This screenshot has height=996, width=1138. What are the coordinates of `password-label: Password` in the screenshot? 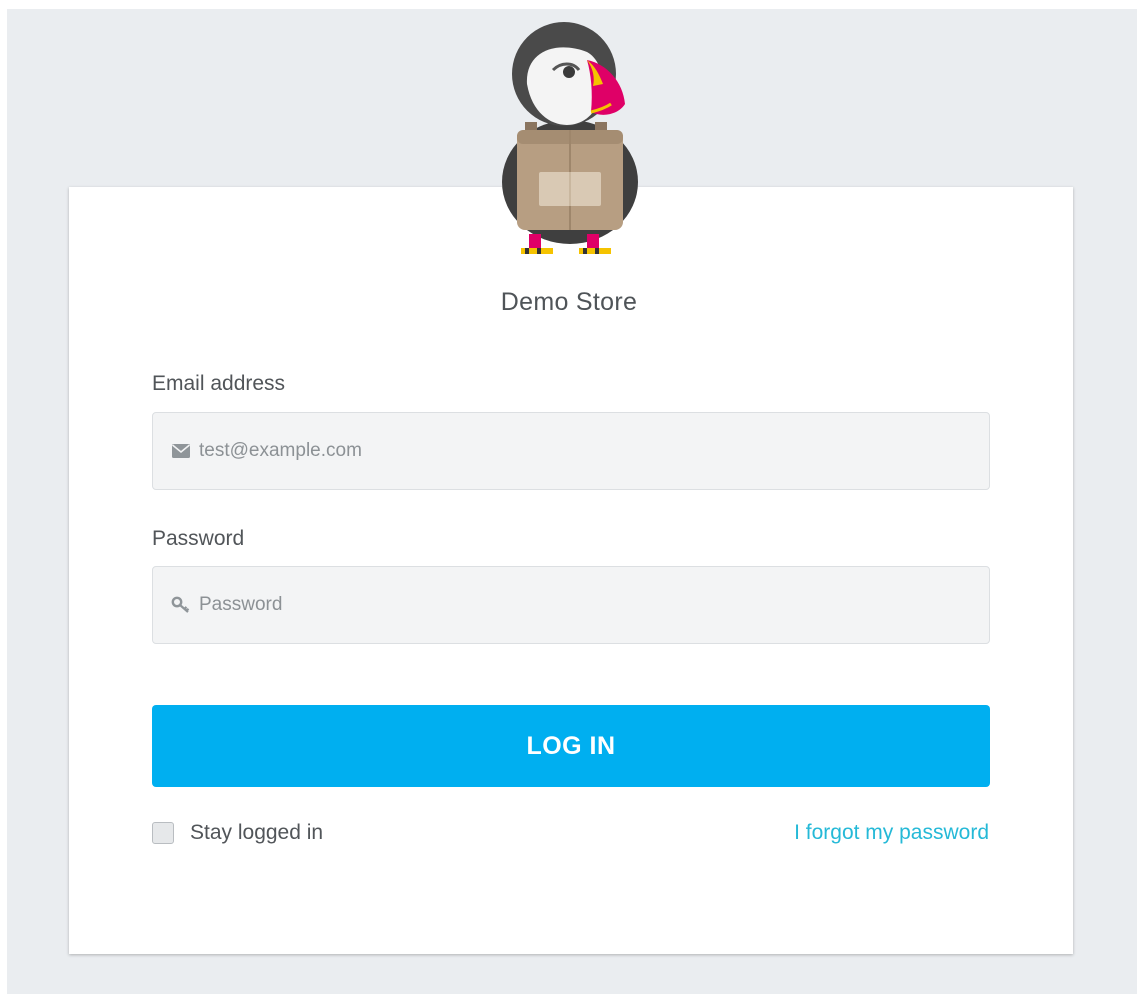 It's located at (198, 538).